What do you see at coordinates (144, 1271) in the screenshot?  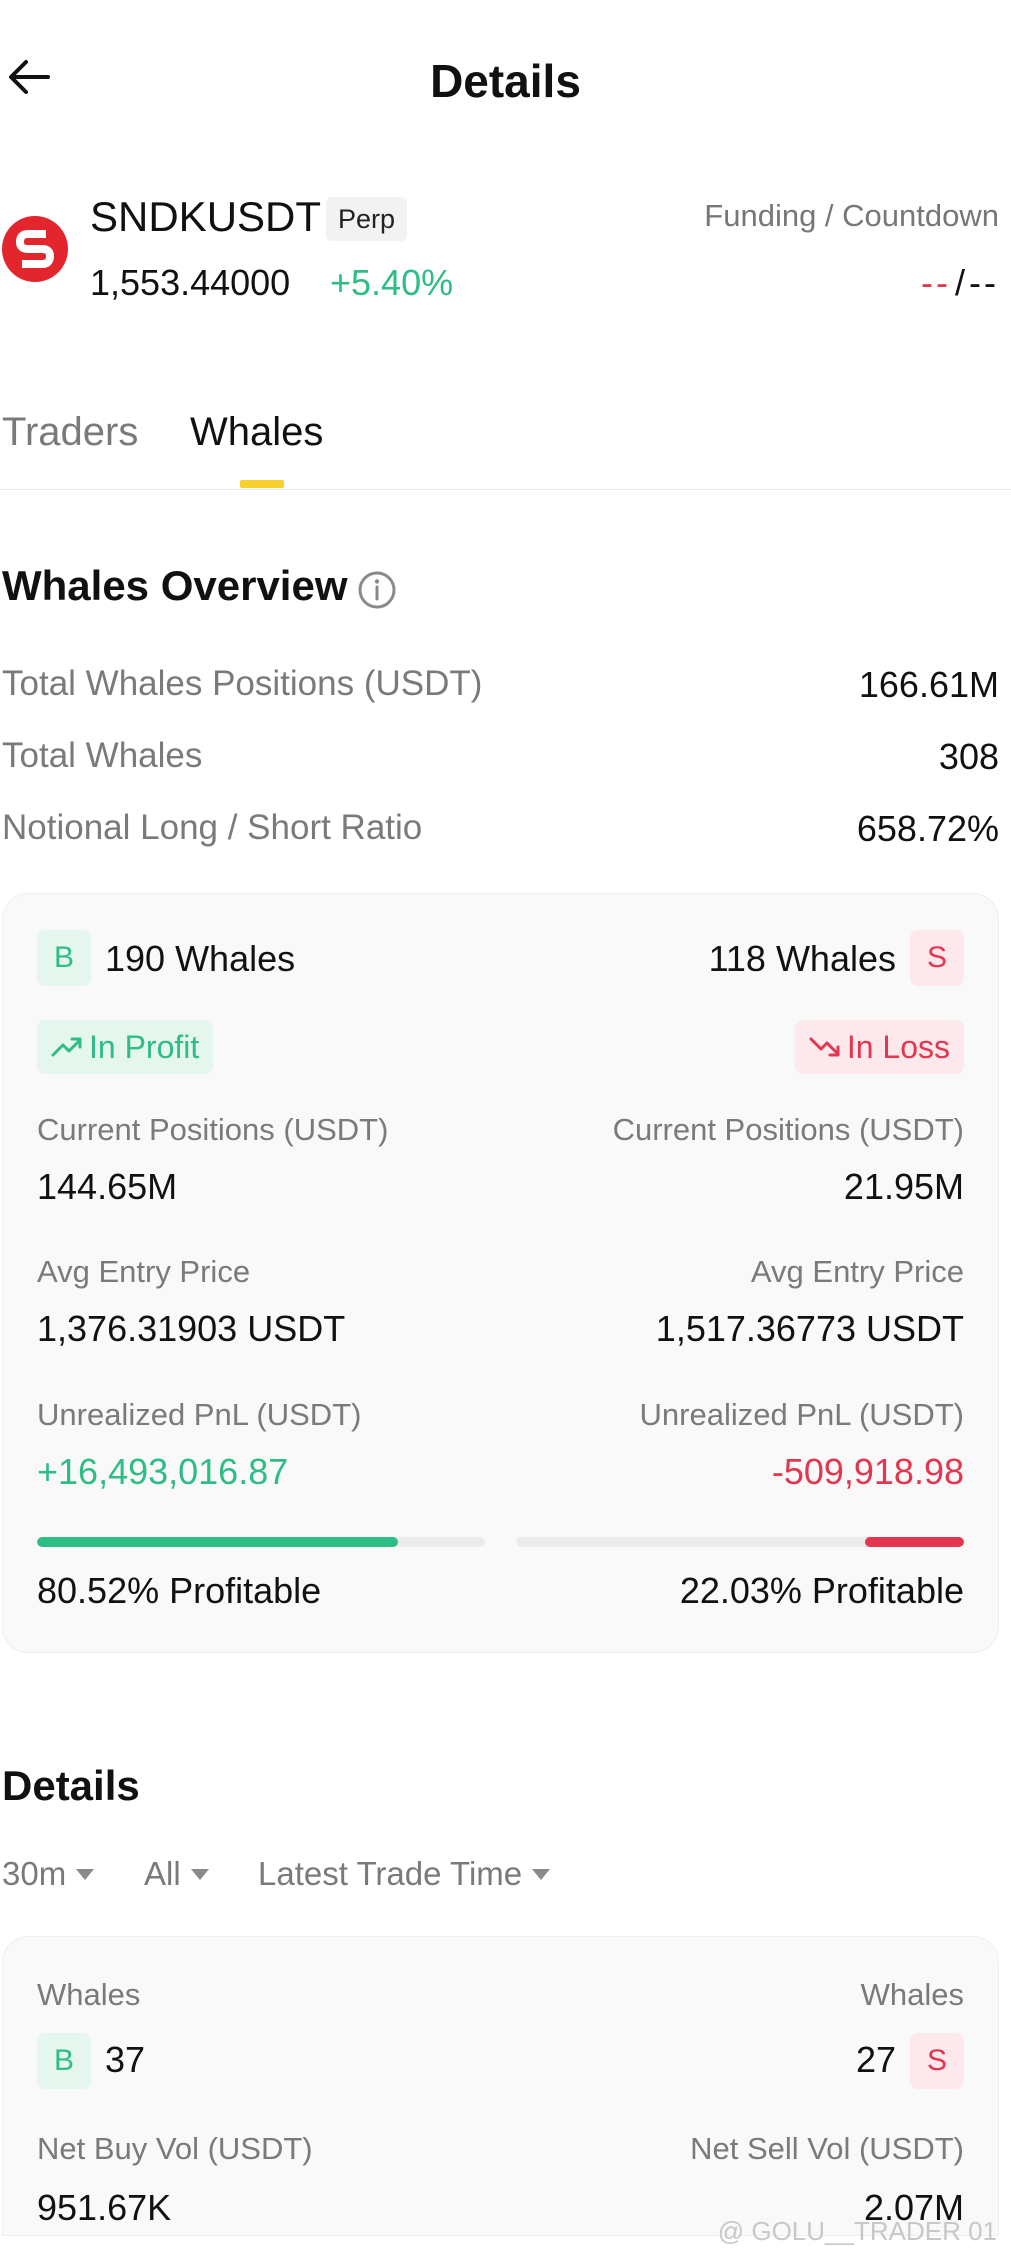 I see `long-entry-label: Avg Entry Price` at bounding box center [144, 1271].